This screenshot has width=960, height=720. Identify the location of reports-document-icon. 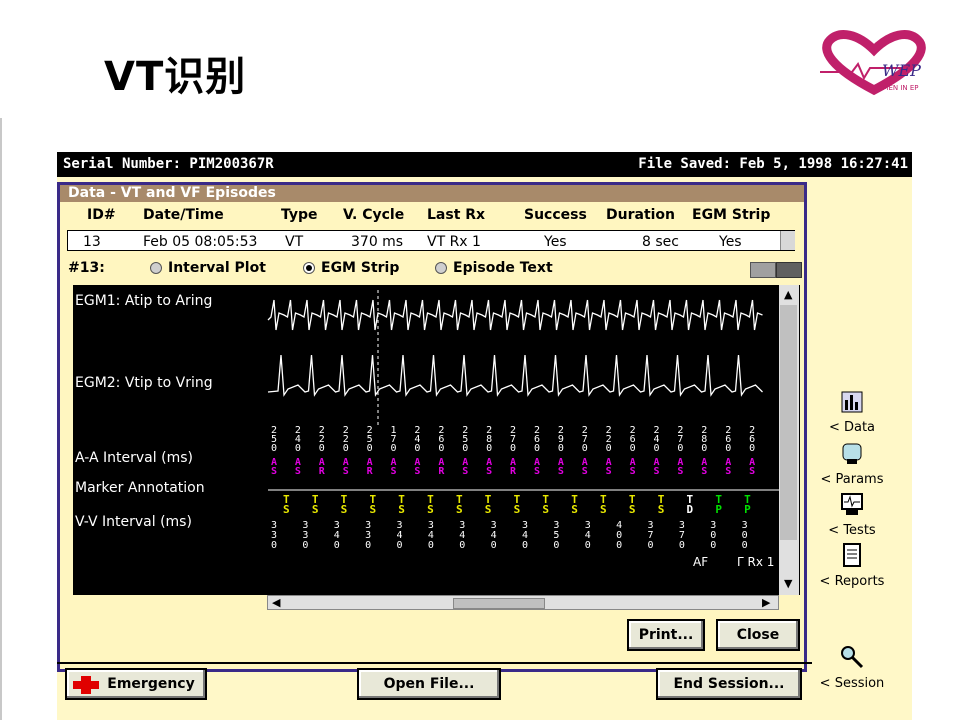
(852, 555).